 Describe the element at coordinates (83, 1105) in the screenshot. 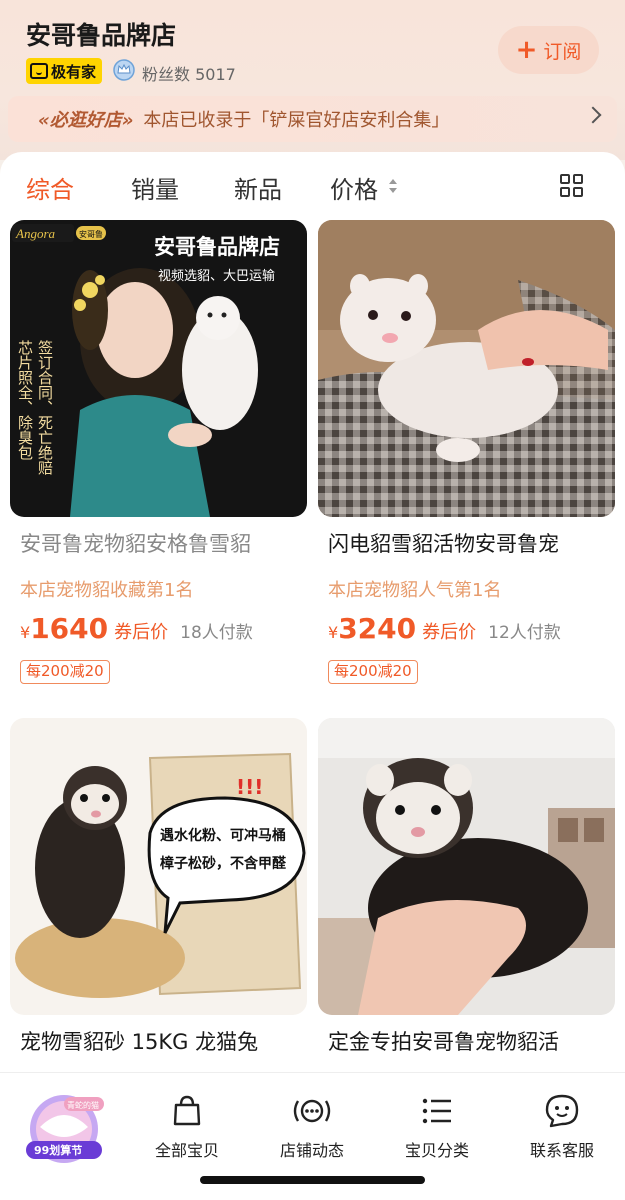

I see `promo-top-label: 青蛇的猫` at that location.